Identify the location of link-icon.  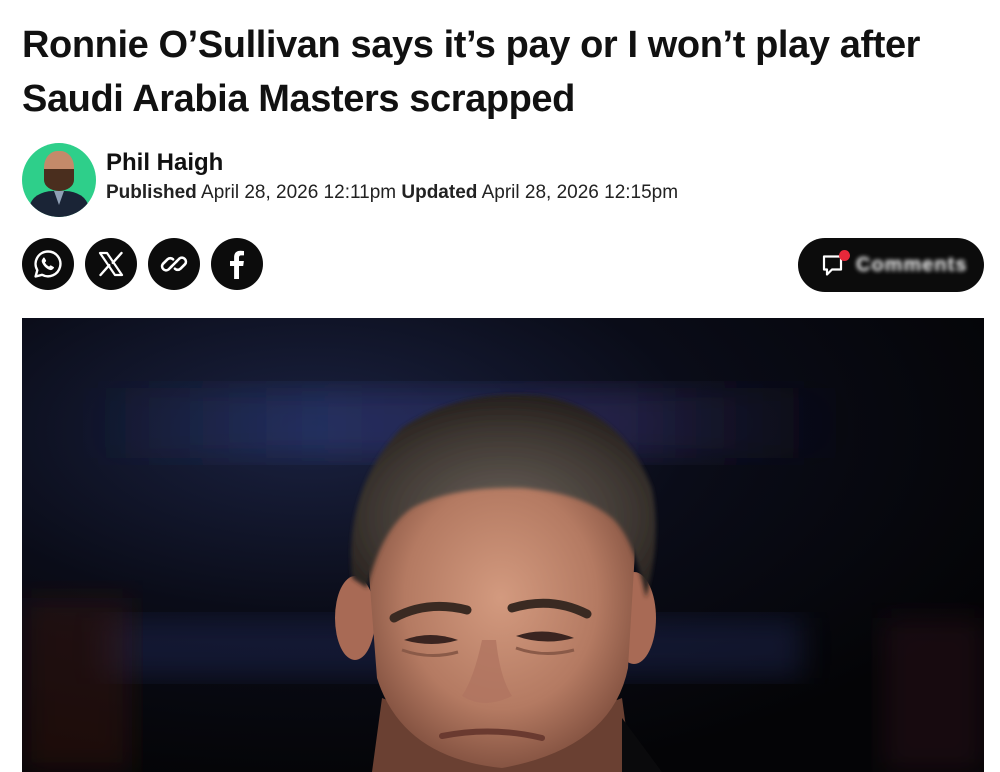
(174, 264).